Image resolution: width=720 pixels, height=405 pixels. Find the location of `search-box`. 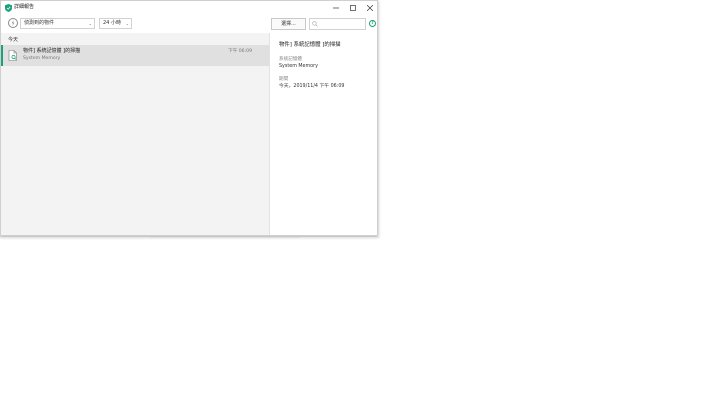

search-box is located at coordinates (337, 24).